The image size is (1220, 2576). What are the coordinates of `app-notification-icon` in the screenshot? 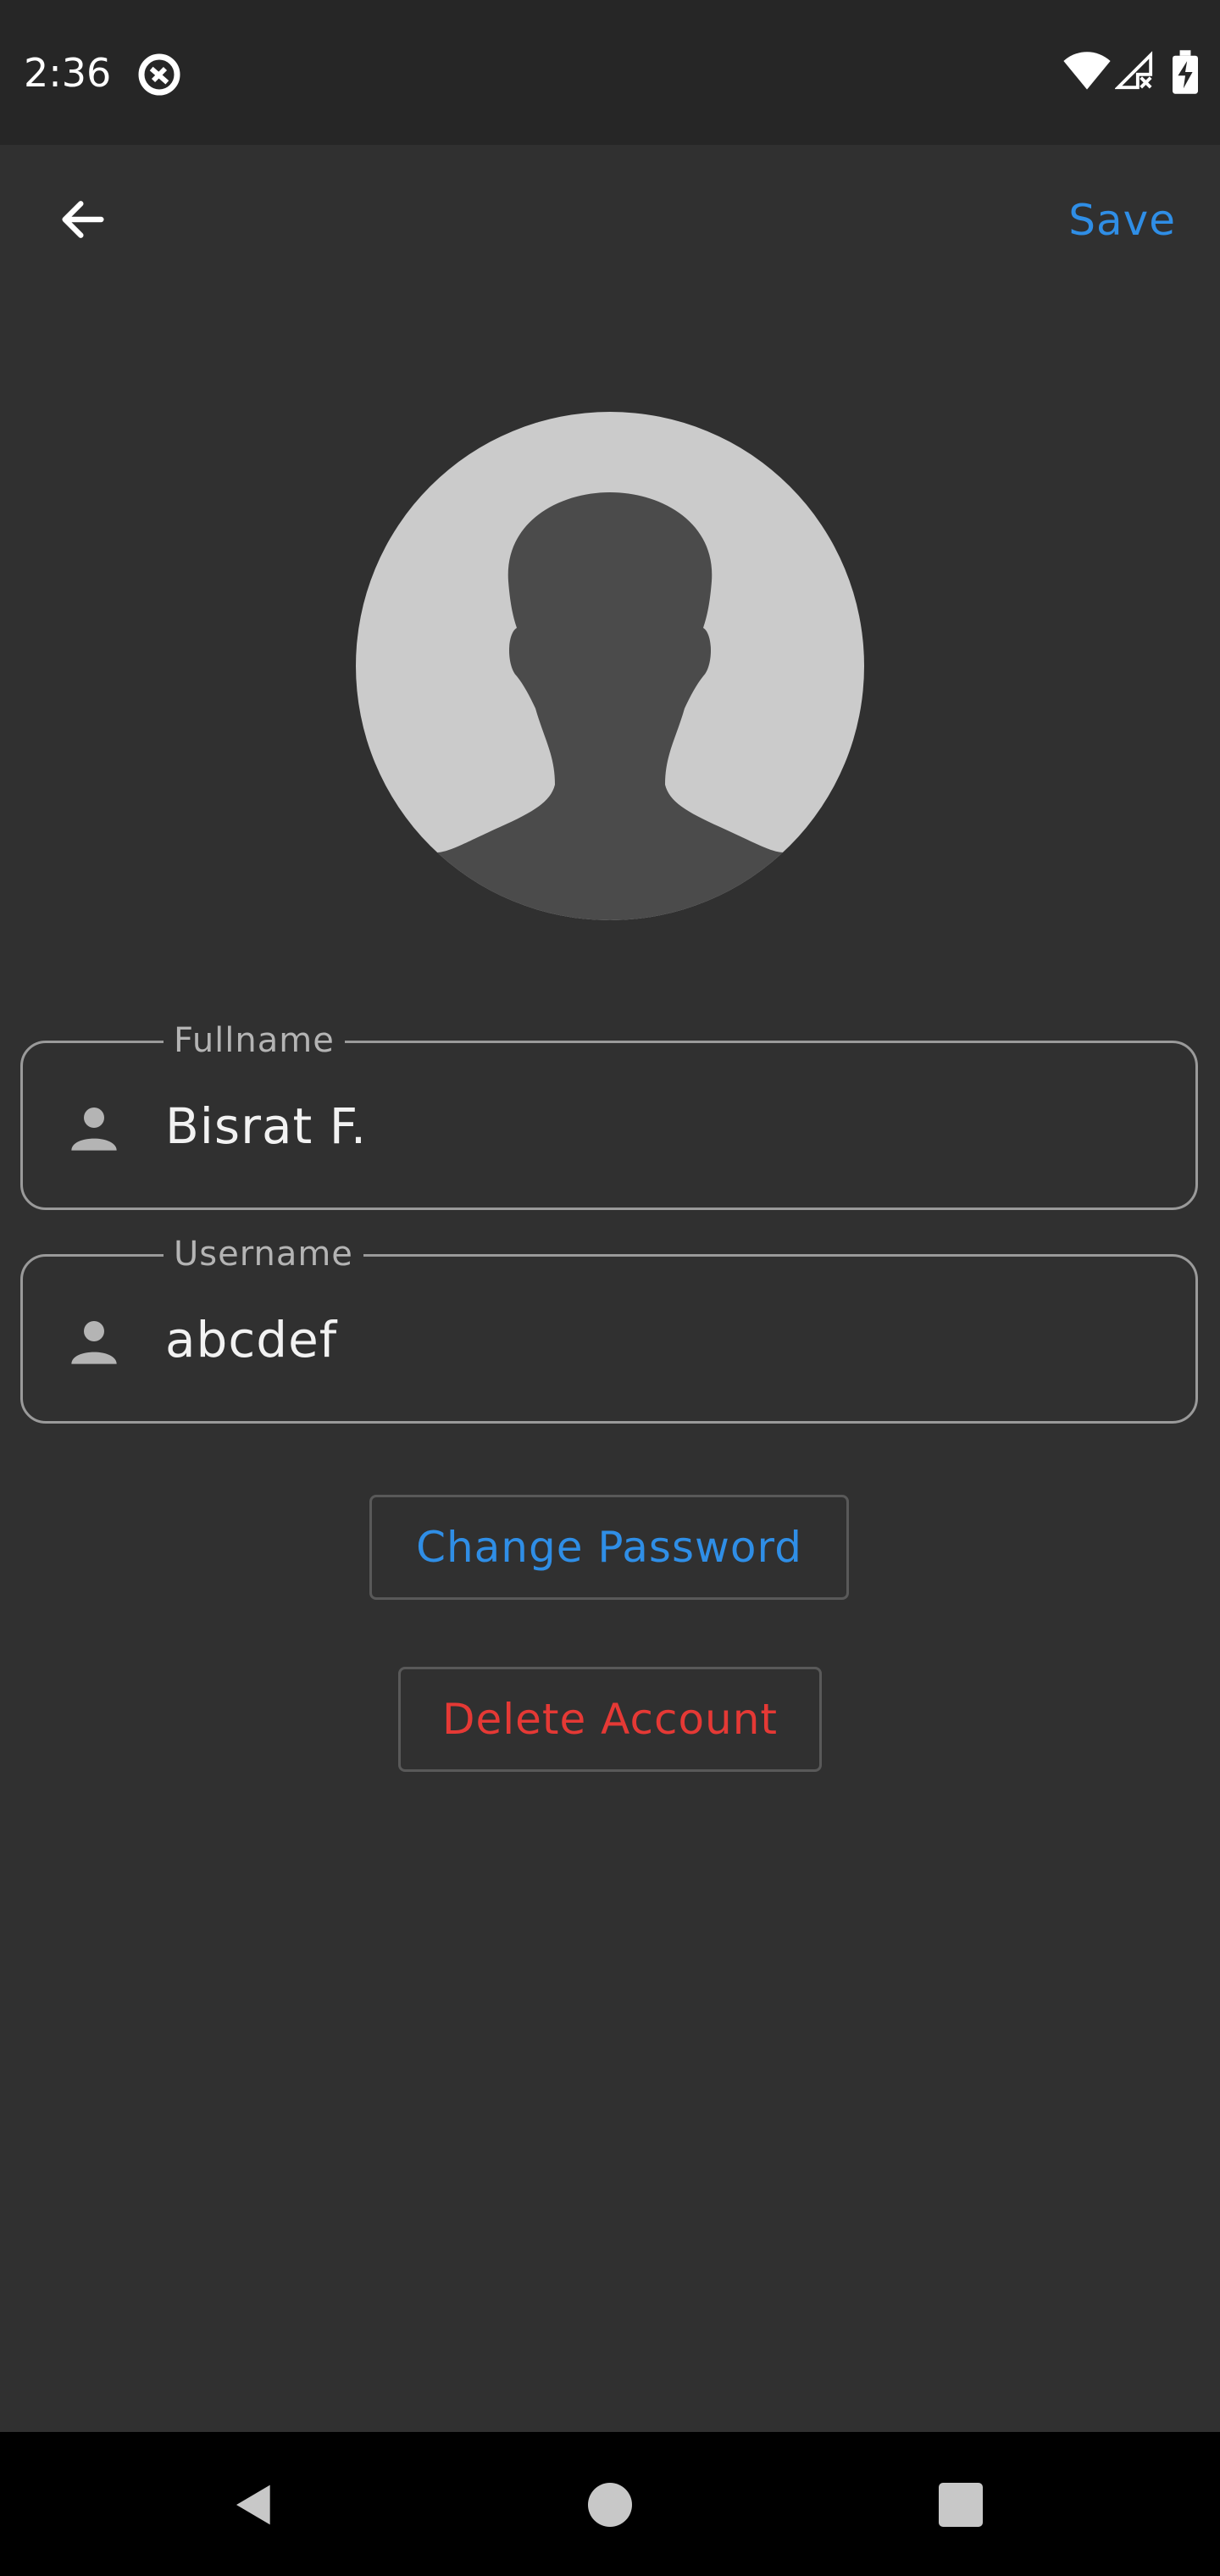 It's located at (159, 74).